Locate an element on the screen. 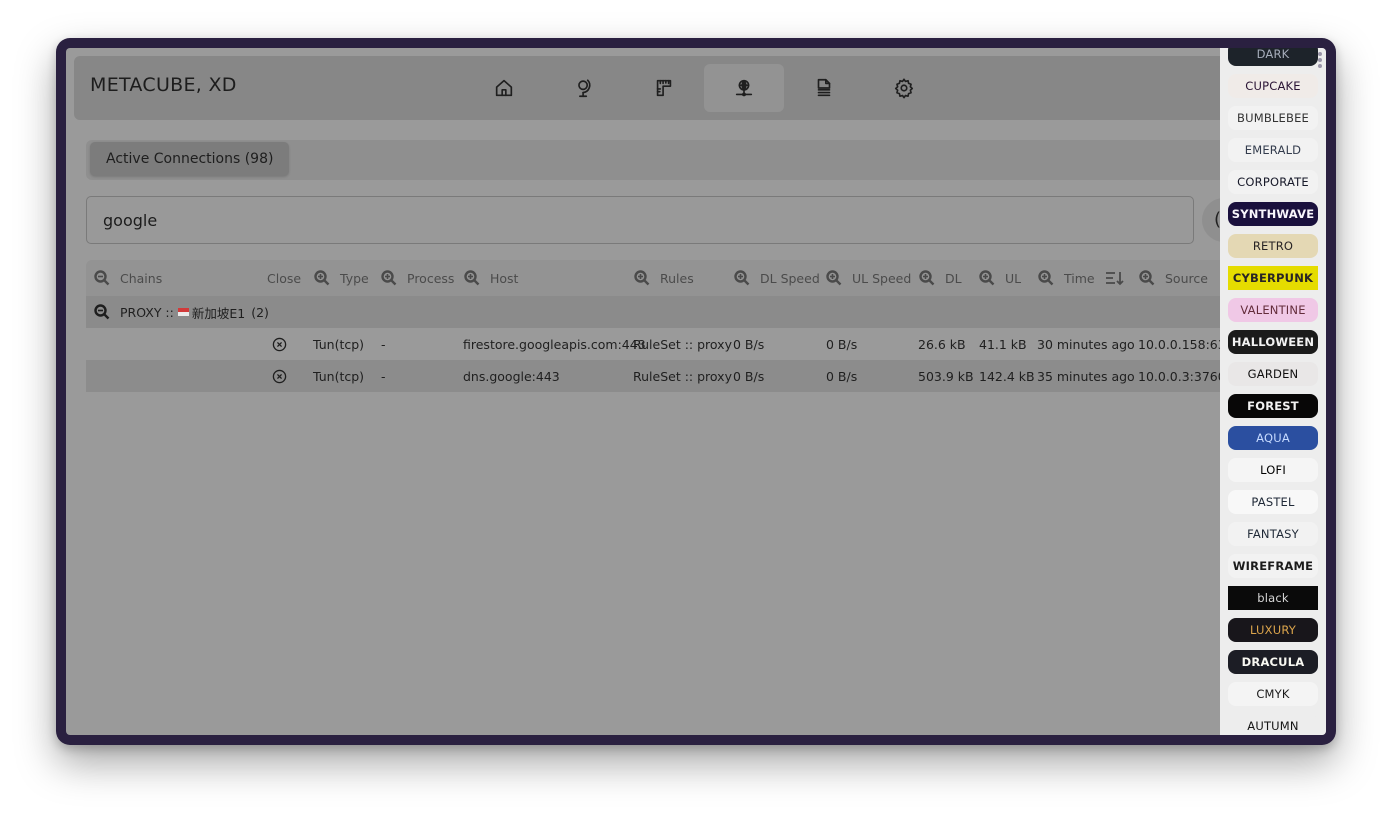 This screenshot has width=1392, height=819. home-icon is located at coordinates (504, 88).